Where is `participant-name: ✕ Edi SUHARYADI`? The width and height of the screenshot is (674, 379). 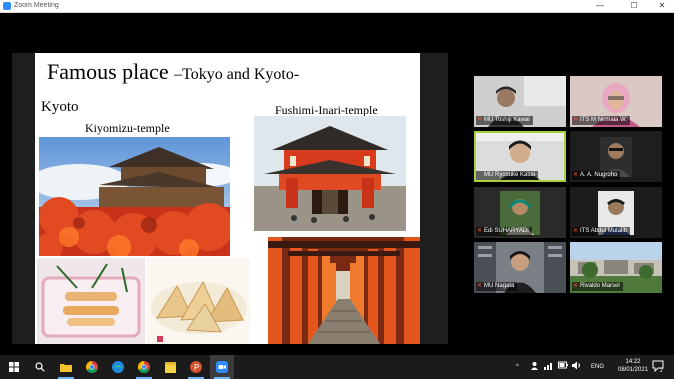 participant-name: ✕ Edi SUHARYADI is located at coordinates (504, 231).